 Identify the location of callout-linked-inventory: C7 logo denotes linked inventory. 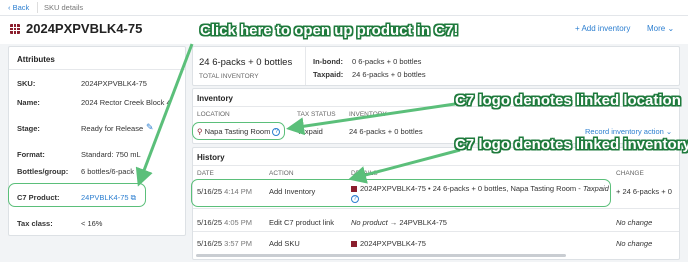
(571, 144).